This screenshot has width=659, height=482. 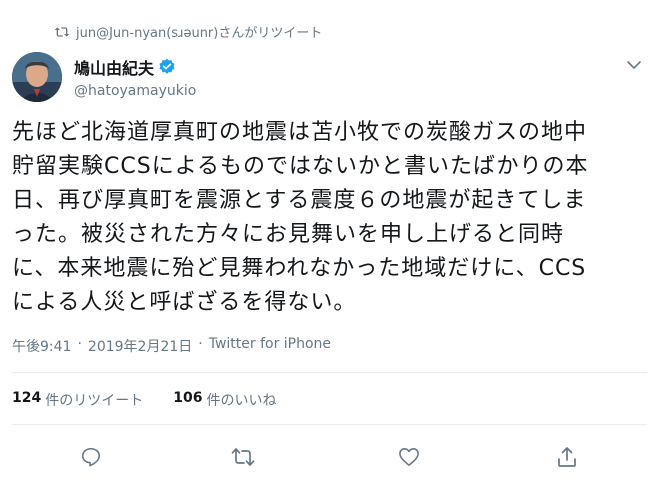 I want to click on display-name: 鳩山由紀夫, so click(x=135, y=67).